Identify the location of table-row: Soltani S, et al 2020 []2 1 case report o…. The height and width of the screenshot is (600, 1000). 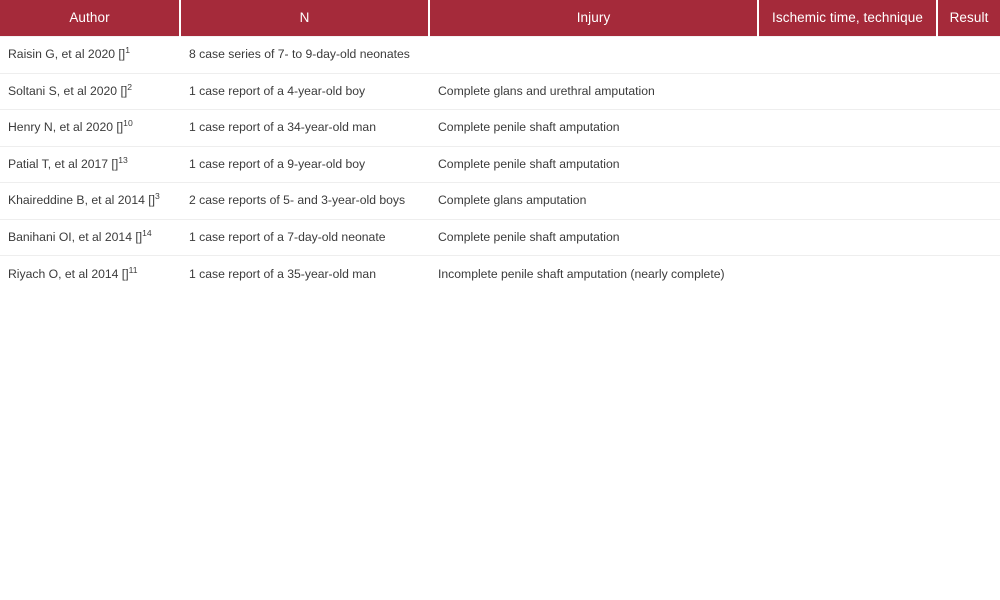
(500, 92).